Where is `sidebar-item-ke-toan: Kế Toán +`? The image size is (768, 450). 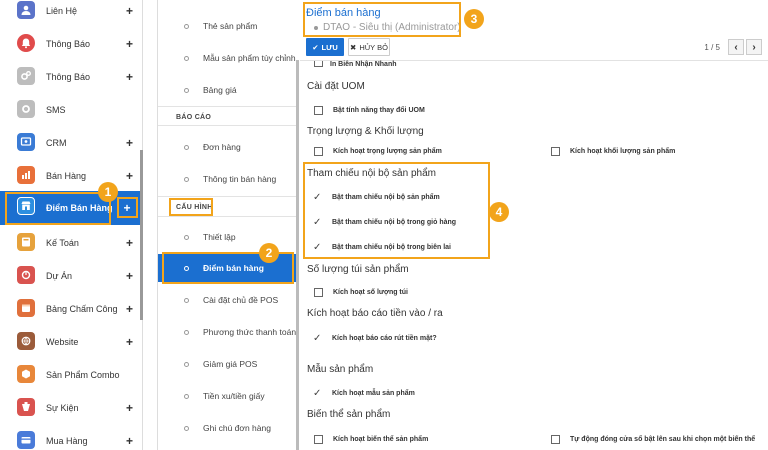 sidebar-item-ke-toan: Kế Toán + is located at coordinates (71, 243).